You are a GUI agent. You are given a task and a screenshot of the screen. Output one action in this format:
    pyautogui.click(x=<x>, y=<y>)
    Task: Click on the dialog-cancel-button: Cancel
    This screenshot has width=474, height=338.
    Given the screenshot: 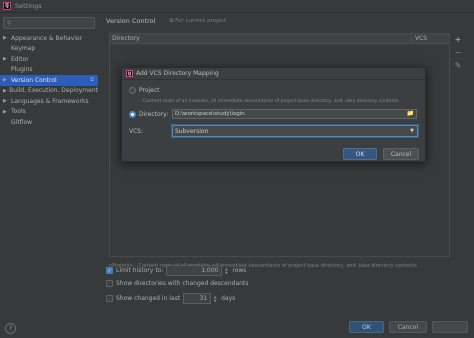 What is the action you would take?
    pyautogui.click(x=401, y=154)
    